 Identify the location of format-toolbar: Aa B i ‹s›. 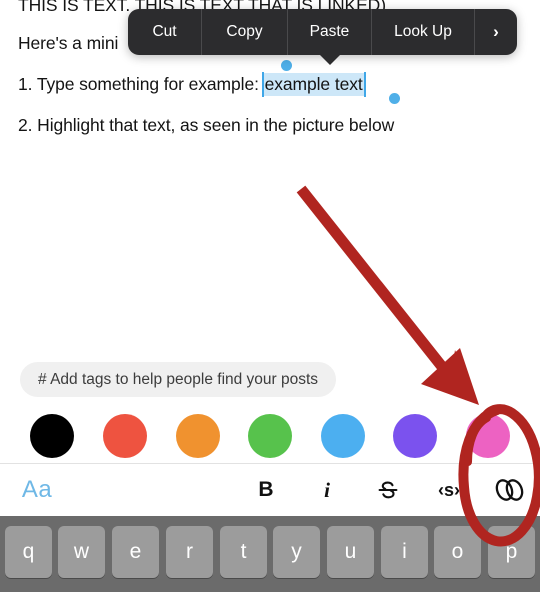
(270, 490).